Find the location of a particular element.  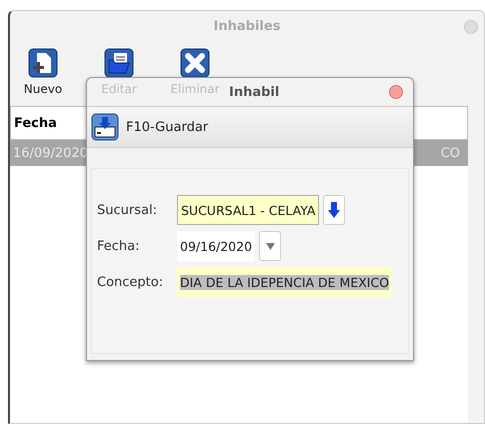

folder-document-icon is located at coordinates (119, 63).